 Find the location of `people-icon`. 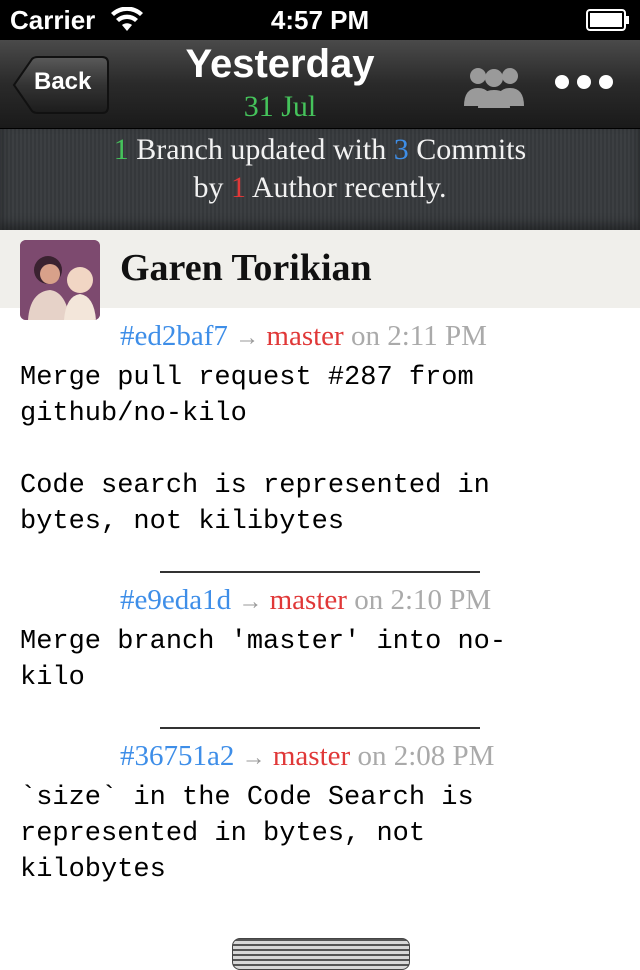

people-icon is located at coordinates (494, 86).